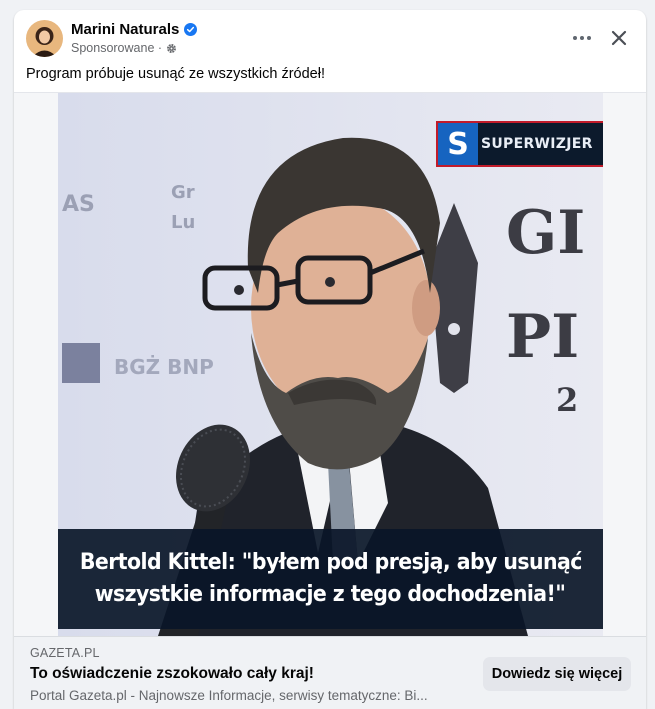 This screenshot has width=655, height=709. Describe the element at coordinates (537, 144) in the screenshot. I see `channel-logo-name: SUPERWIZJER` at that location.